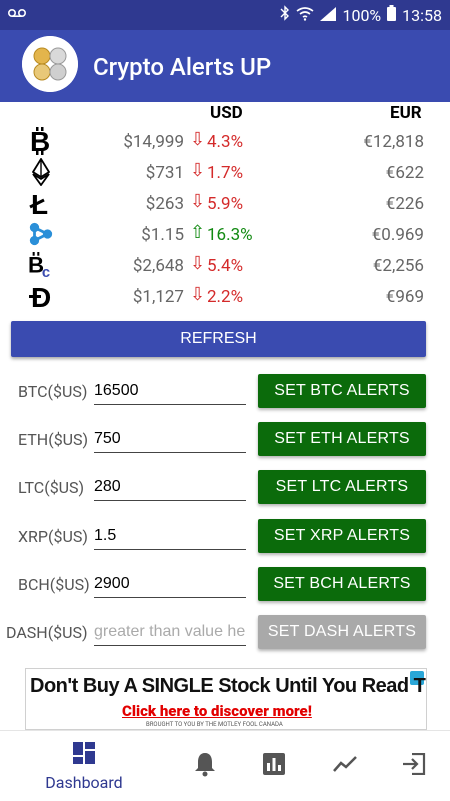 This screenshot has width=450, height=801. I want to click on set-btc-alerts-button: SET BTC ALERTS, so click(342, 391).